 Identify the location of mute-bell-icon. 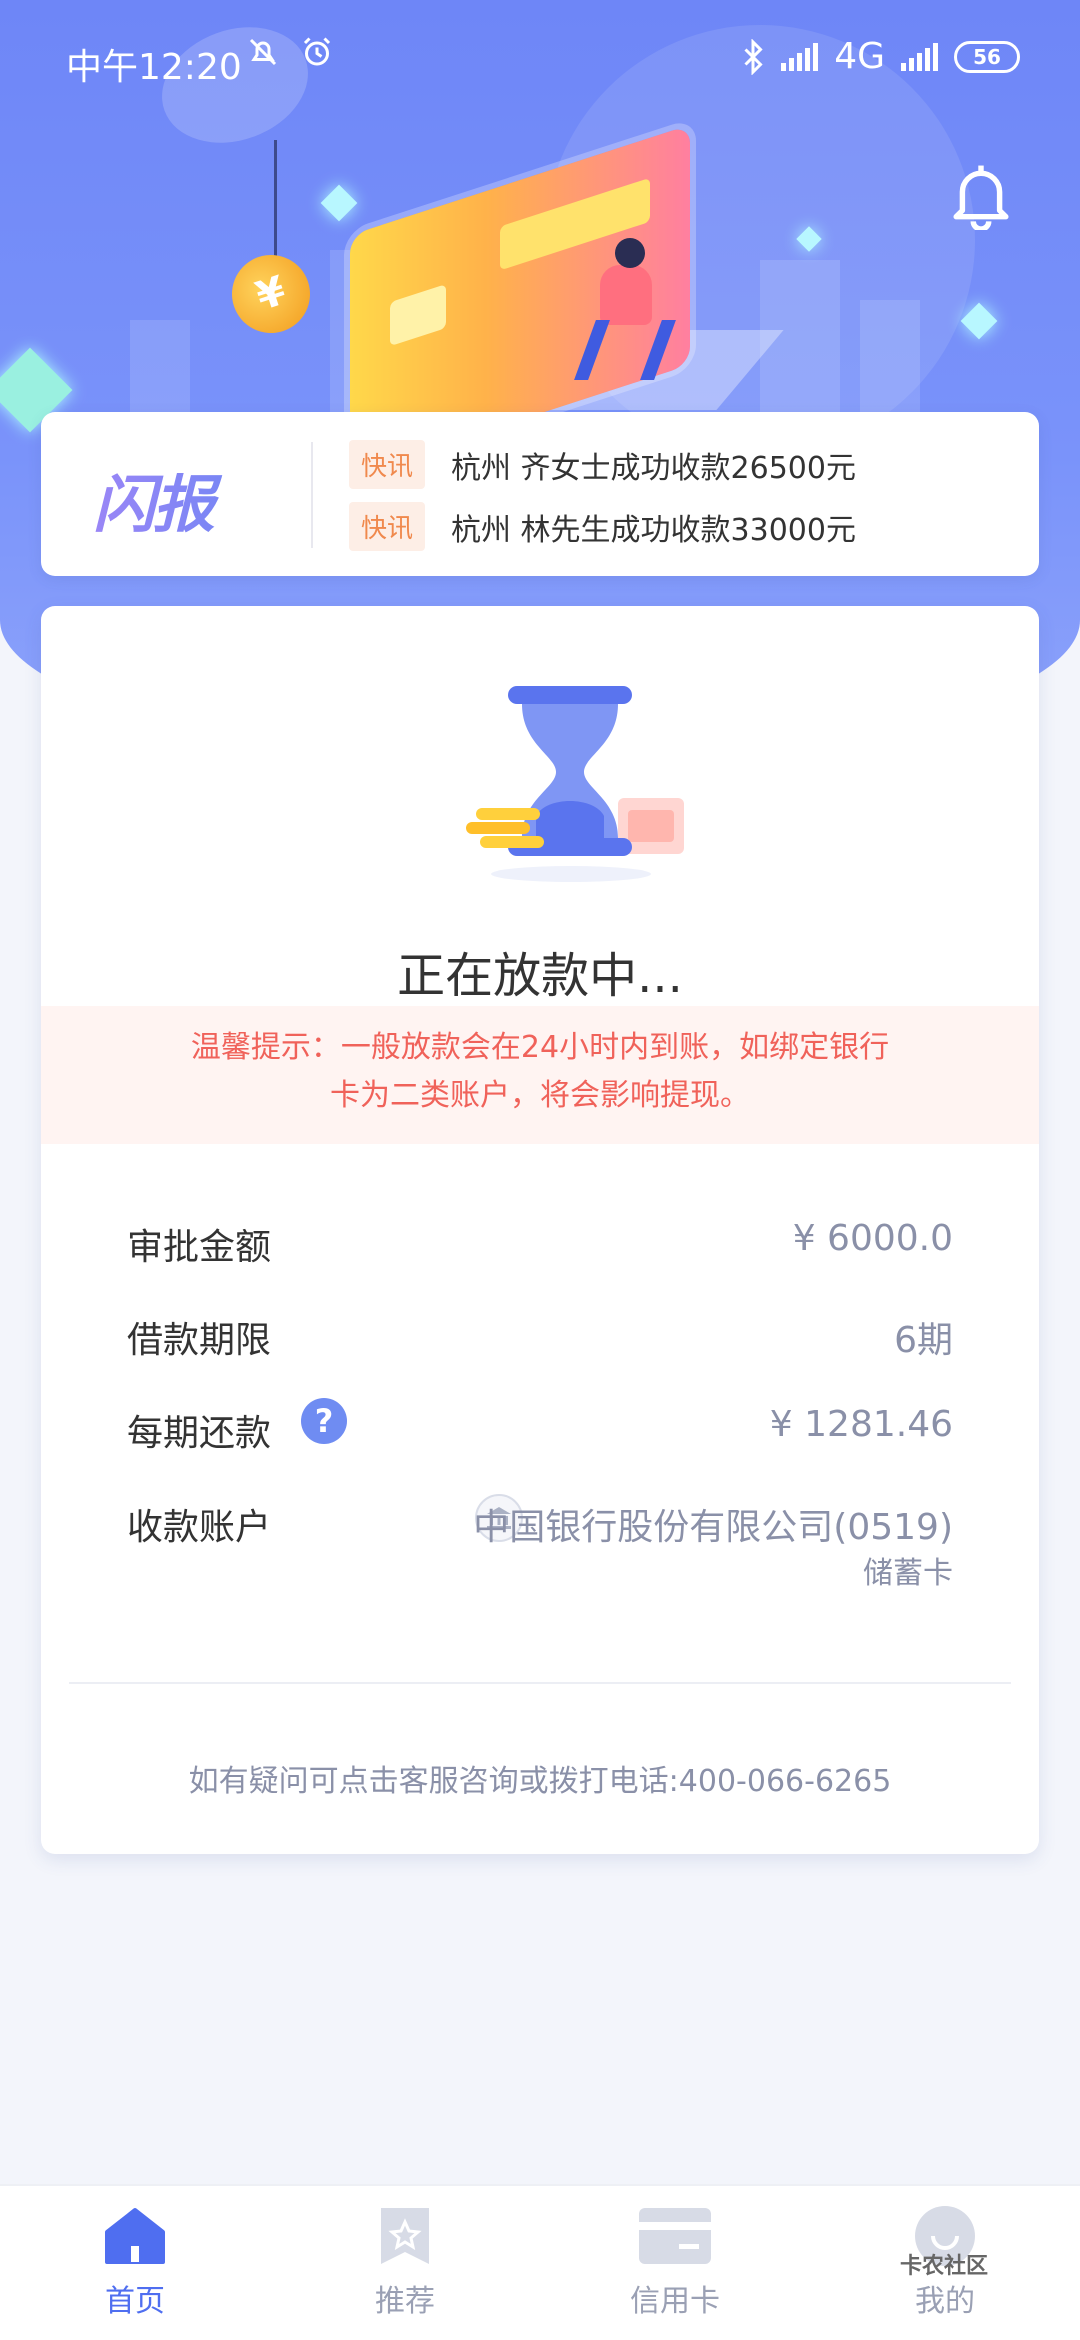
(263, 52).